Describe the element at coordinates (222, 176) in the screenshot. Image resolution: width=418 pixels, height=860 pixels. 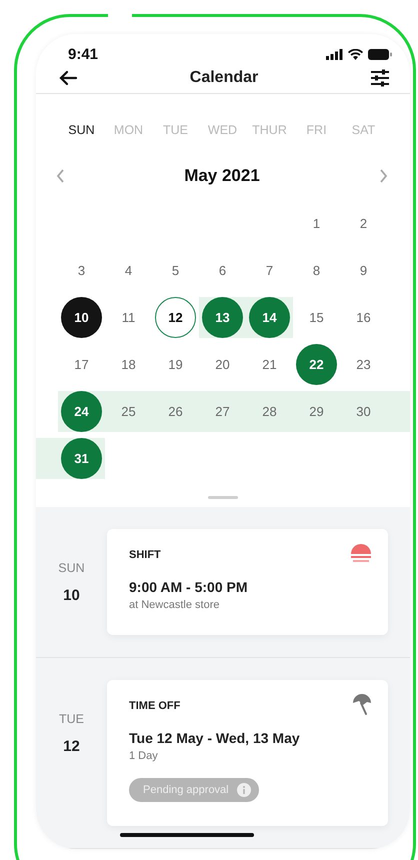
I see `month-title: May 2021` at that location.